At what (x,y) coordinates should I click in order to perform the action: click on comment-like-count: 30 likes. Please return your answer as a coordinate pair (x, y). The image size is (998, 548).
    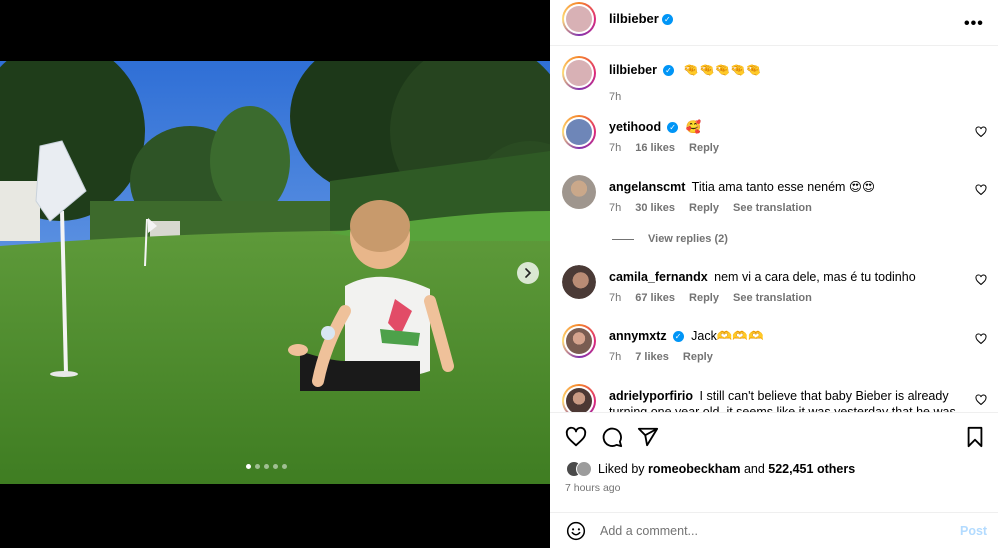
    Looking at the image, I should click on (655, 208).